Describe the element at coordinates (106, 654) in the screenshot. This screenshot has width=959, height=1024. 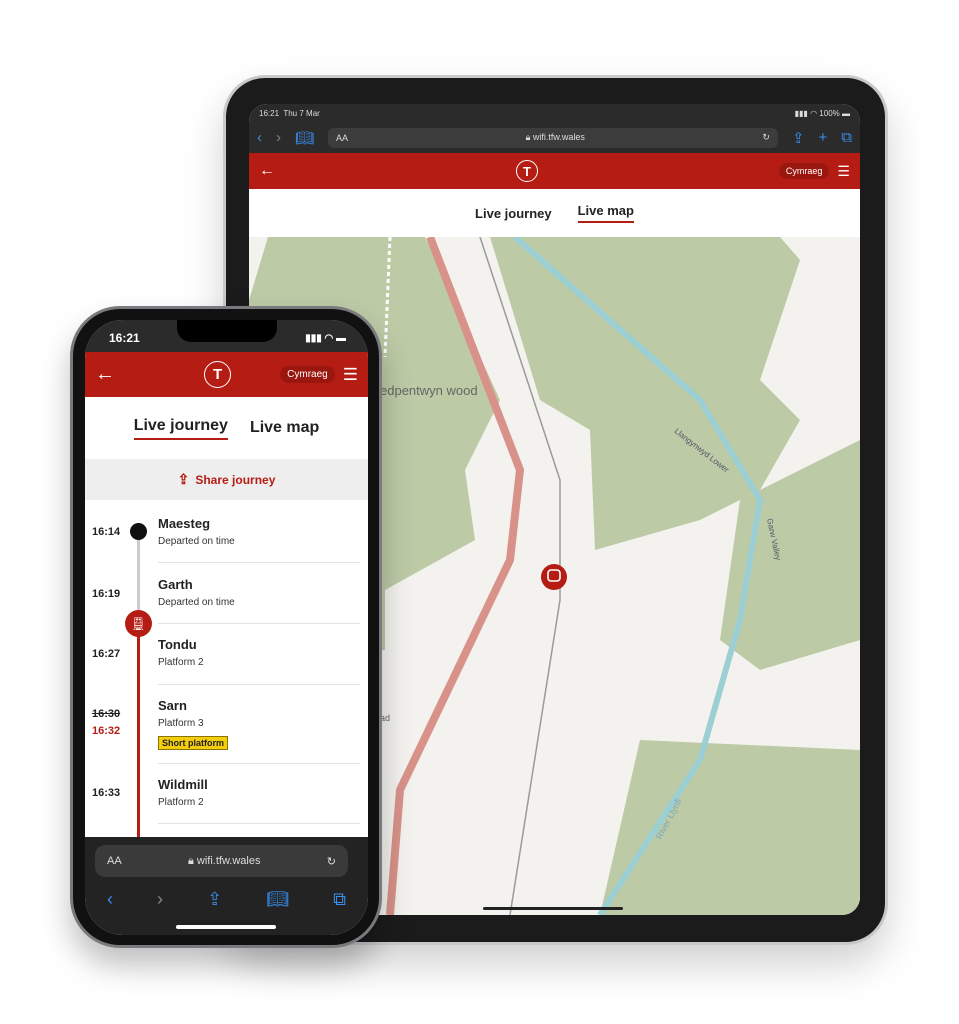
I see `stop-time: 16:27` at that location.